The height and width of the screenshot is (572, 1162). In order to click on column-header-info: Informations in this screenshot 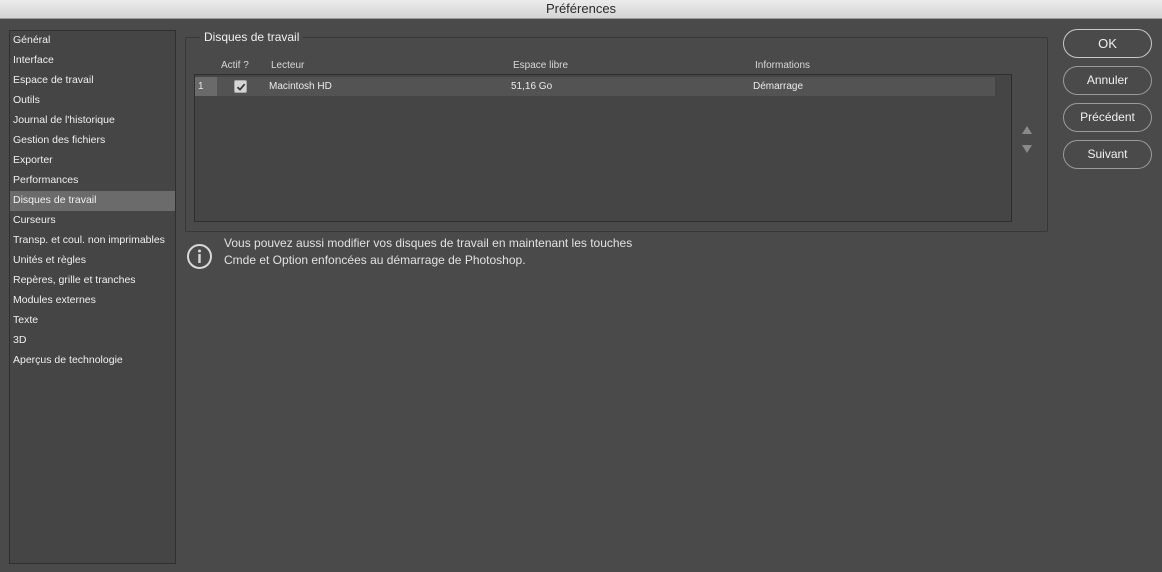, I will do `click(782, 66)`.